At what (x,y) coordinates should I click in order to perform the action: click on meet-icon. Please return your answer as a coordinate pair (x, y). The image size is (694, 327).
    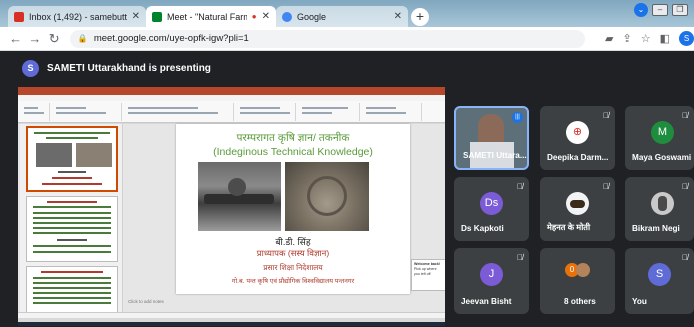
    Looking at the image, I should click on (157, 16).